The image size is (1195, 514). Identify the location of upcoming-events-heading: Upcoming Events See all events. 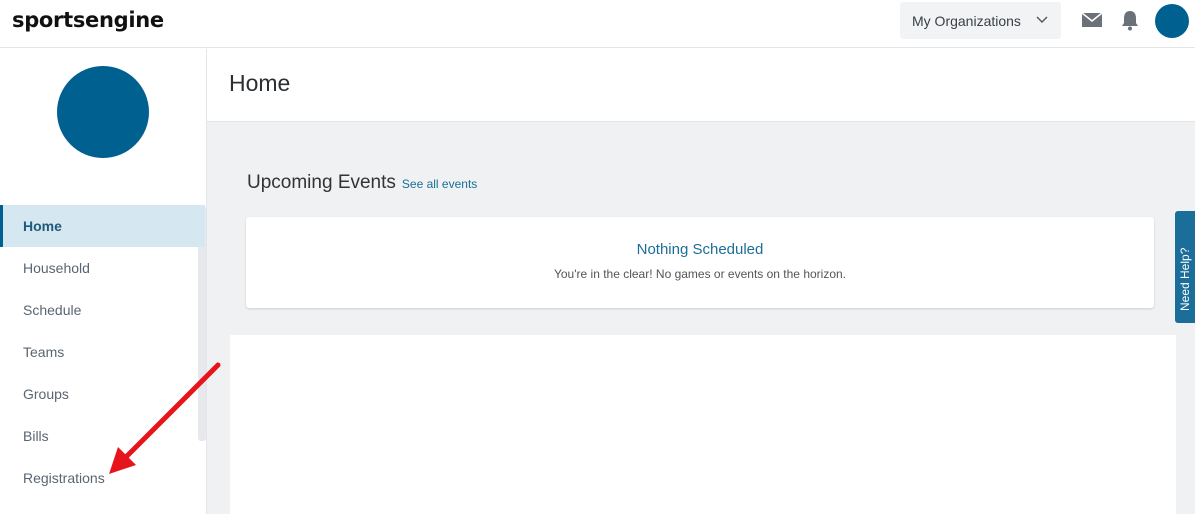
(362, 183).